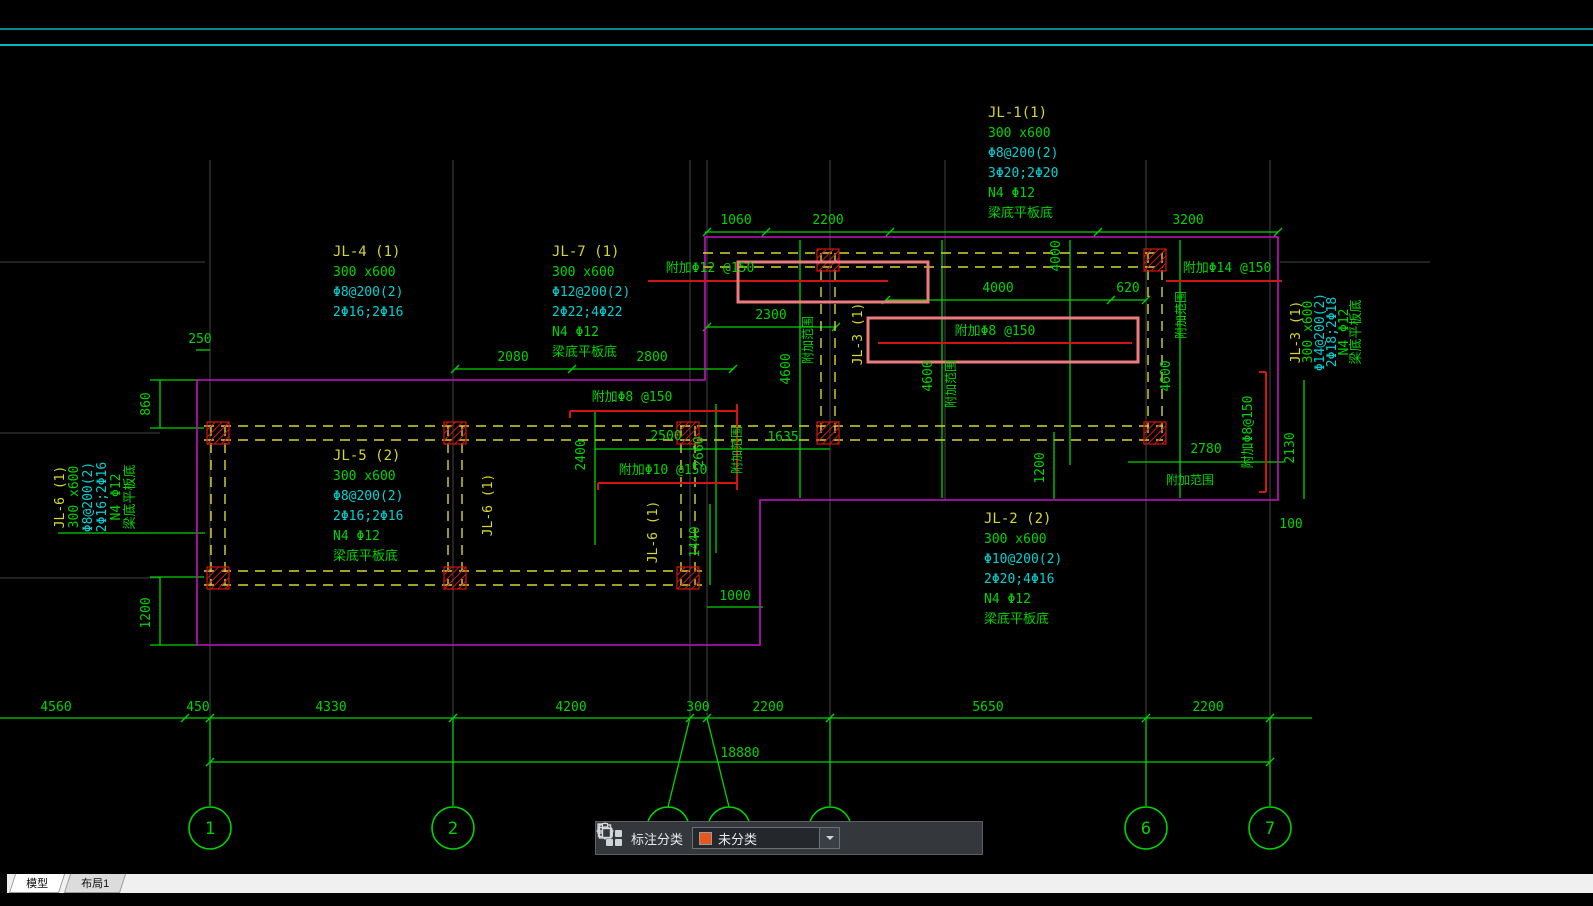 The height and width of the screenshot is (906, 1593). I want to click on selection-highlights, so click(938, 312).